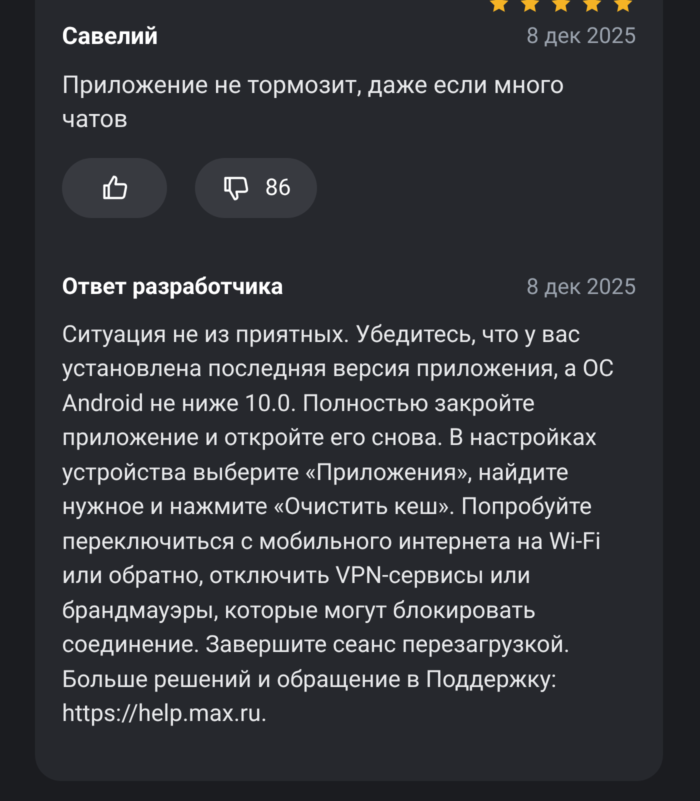 This screenshot has height=801, width=700. I want to click on dislike-button: 86, so click(256, 188).